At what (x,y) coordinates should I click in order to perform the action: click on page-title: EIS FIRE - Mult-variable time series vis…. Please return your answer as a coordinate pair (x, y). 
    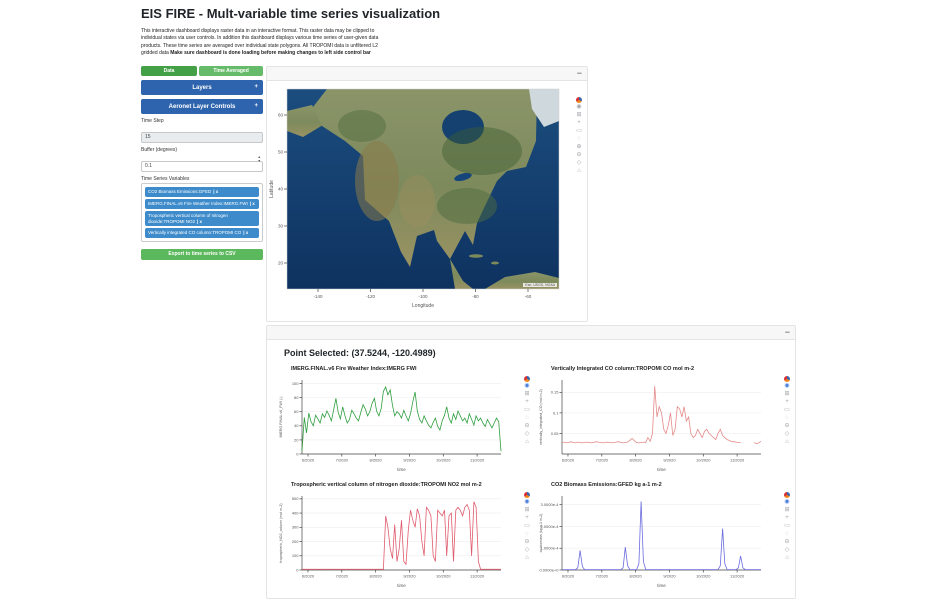
    Looking at the image, I should click on (291, 13).